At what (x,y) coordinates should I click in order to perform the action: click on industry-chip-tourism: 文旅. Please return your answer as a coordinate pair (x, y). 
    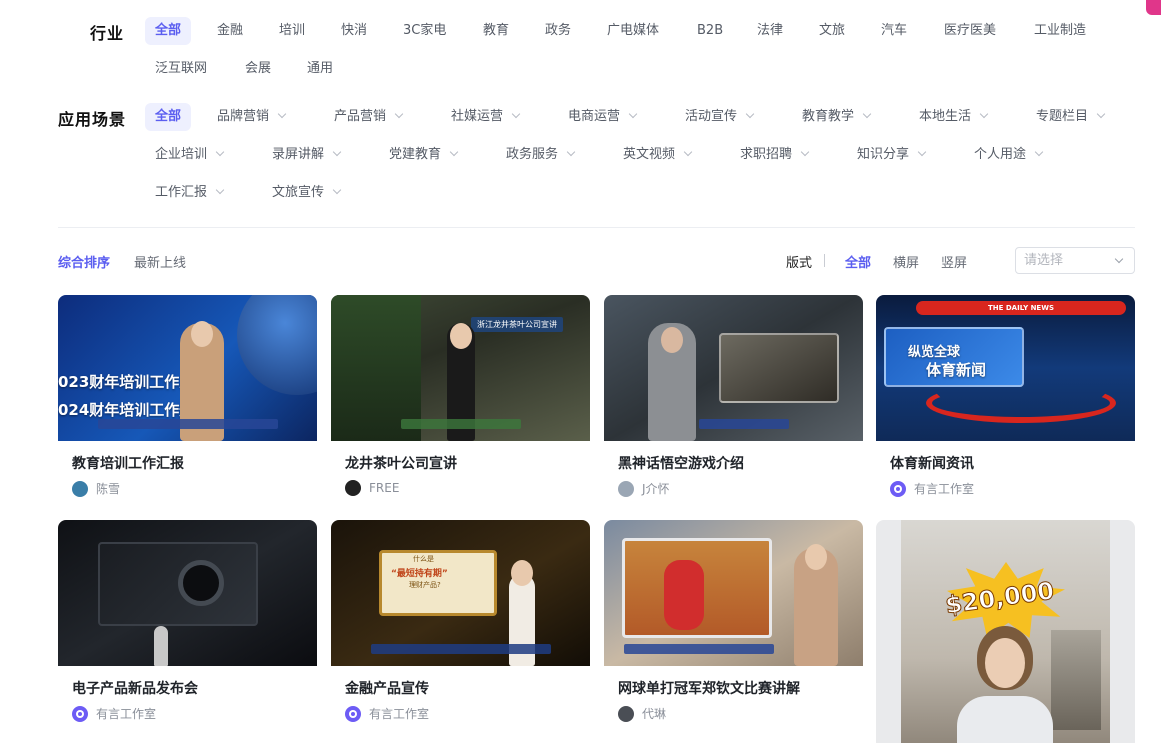
    Looking at the image, I should click on (832, 31).